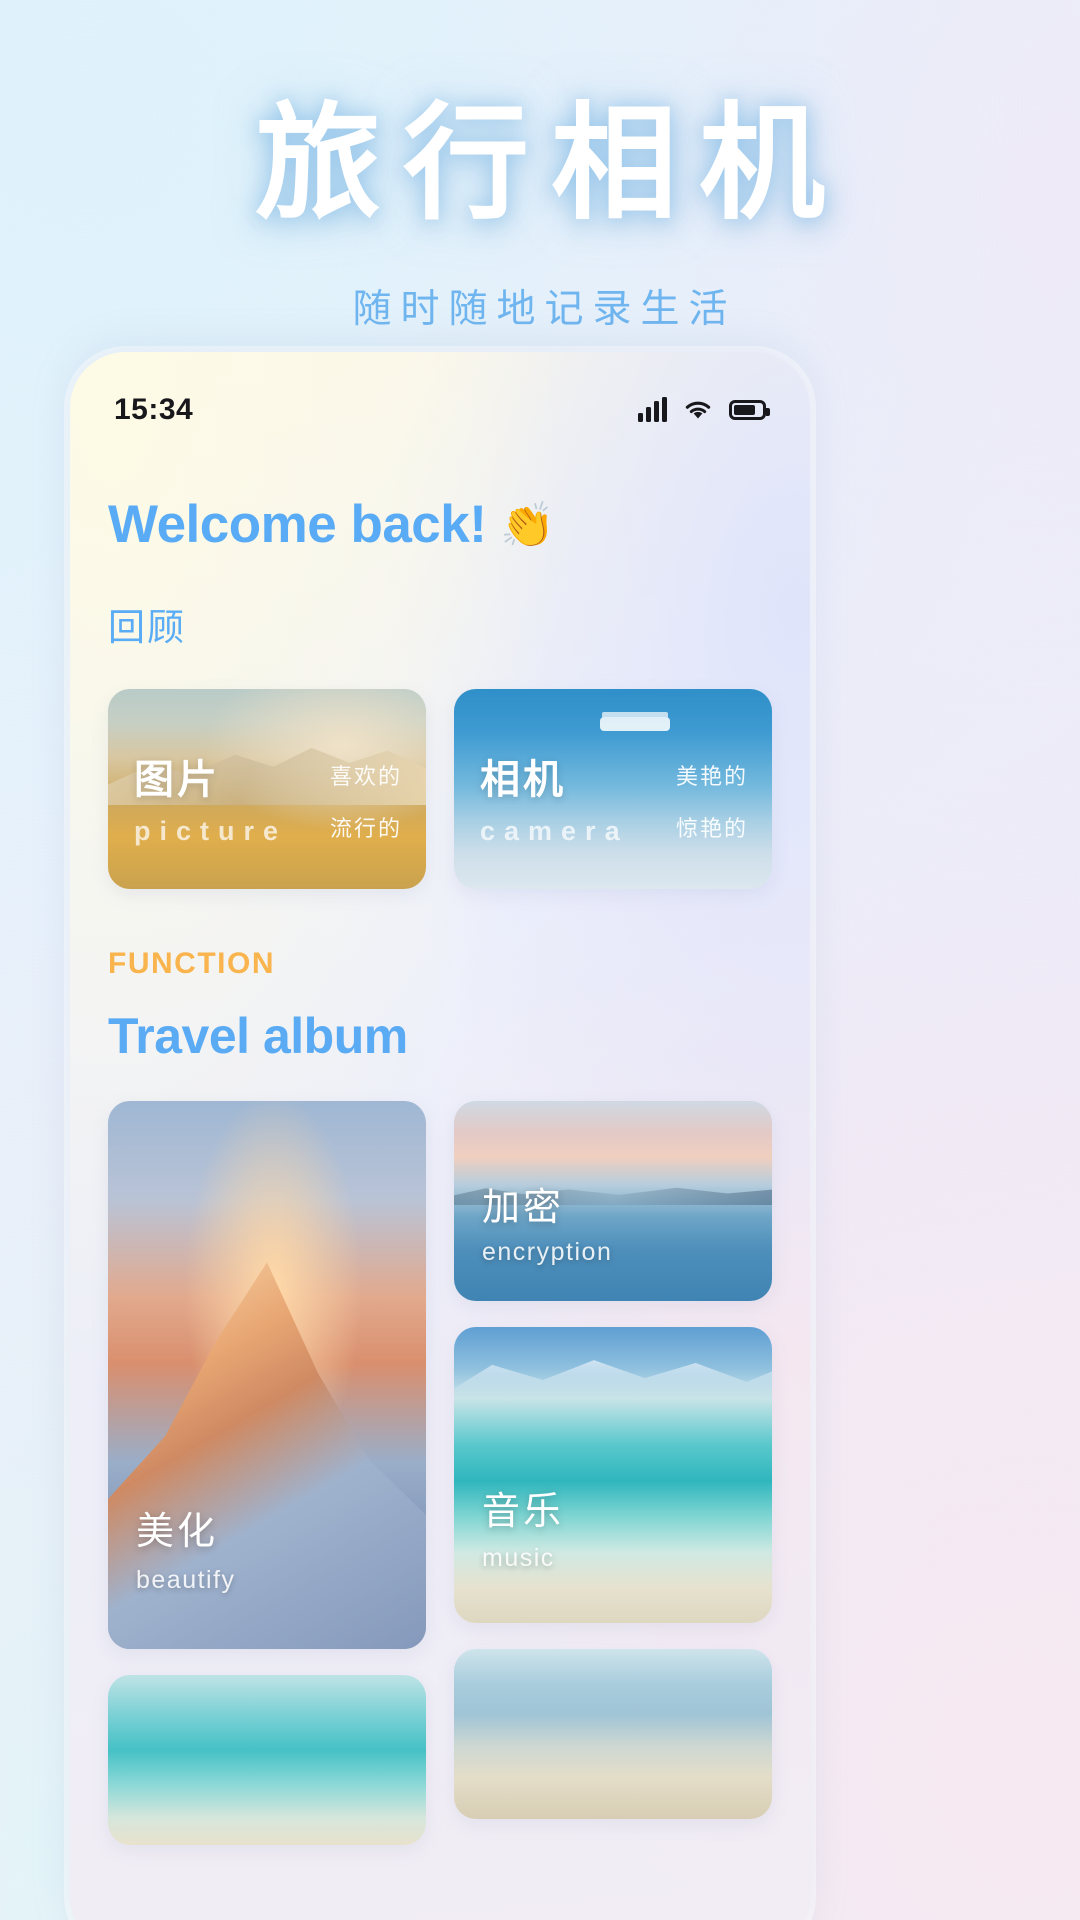 The image size is (1080, 1920). Describe the element at coordinates (547, 1252) in the screenshot. I see `function-card-subtitle: encryption` at that location.